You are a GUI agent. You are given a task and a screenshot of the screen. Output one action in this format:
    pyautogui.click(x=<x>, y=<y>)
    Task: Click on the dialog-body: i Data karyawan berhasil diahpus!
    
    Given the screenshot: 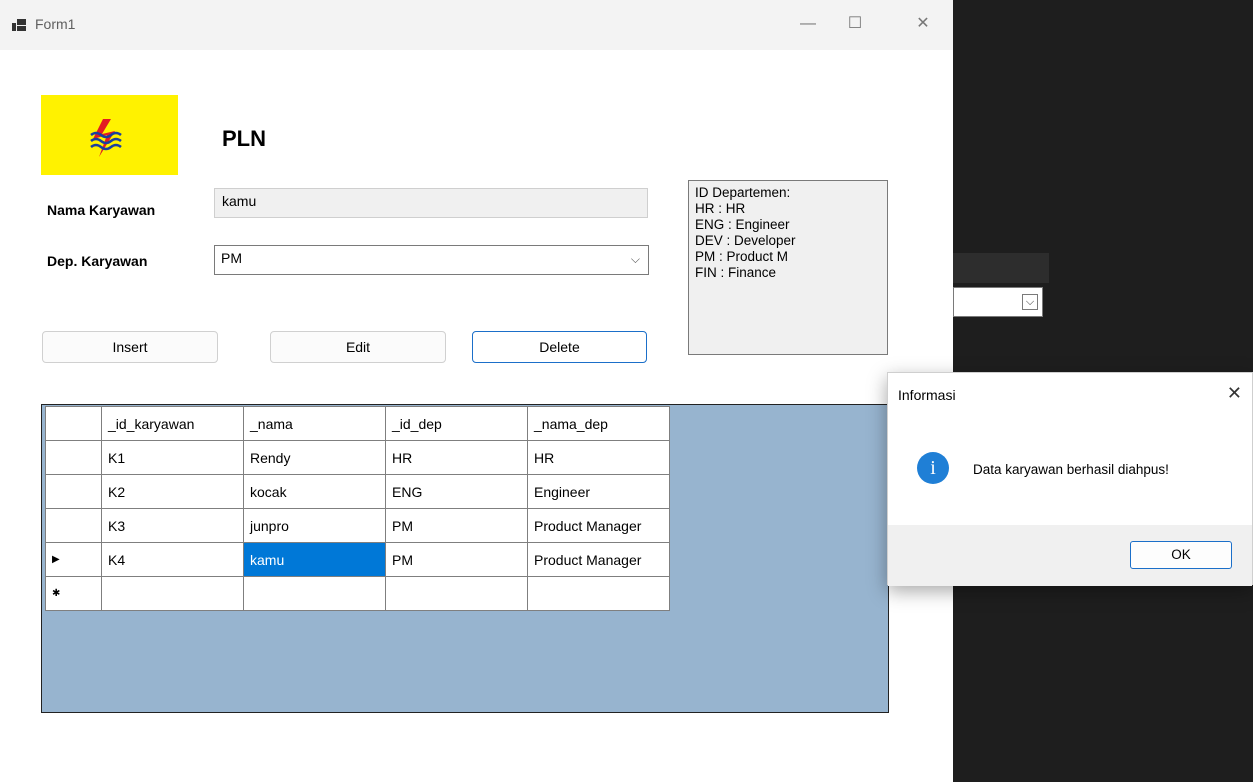 What is the action you would take?
    pyautogui.click(x=1070, y=471)
    